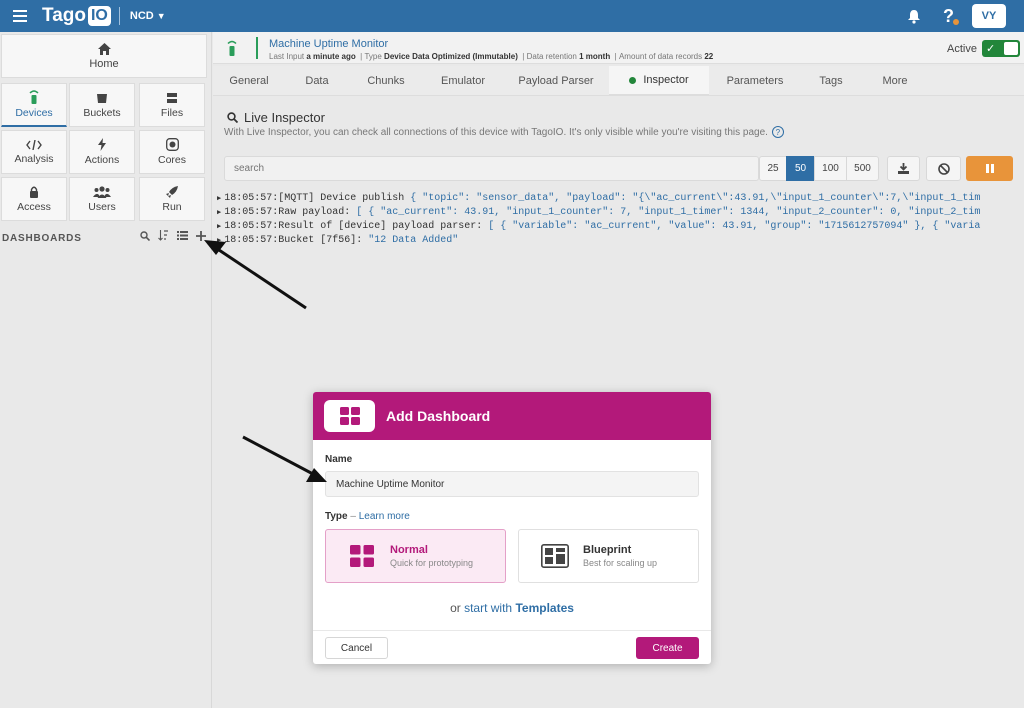 Image resolution: width=1024 pixels, height=708 pixels. What do you see at coordinates (512, 647) in the screenshot?
I see `modal-footer: Cancel Create` at bounding box center [512, 647].